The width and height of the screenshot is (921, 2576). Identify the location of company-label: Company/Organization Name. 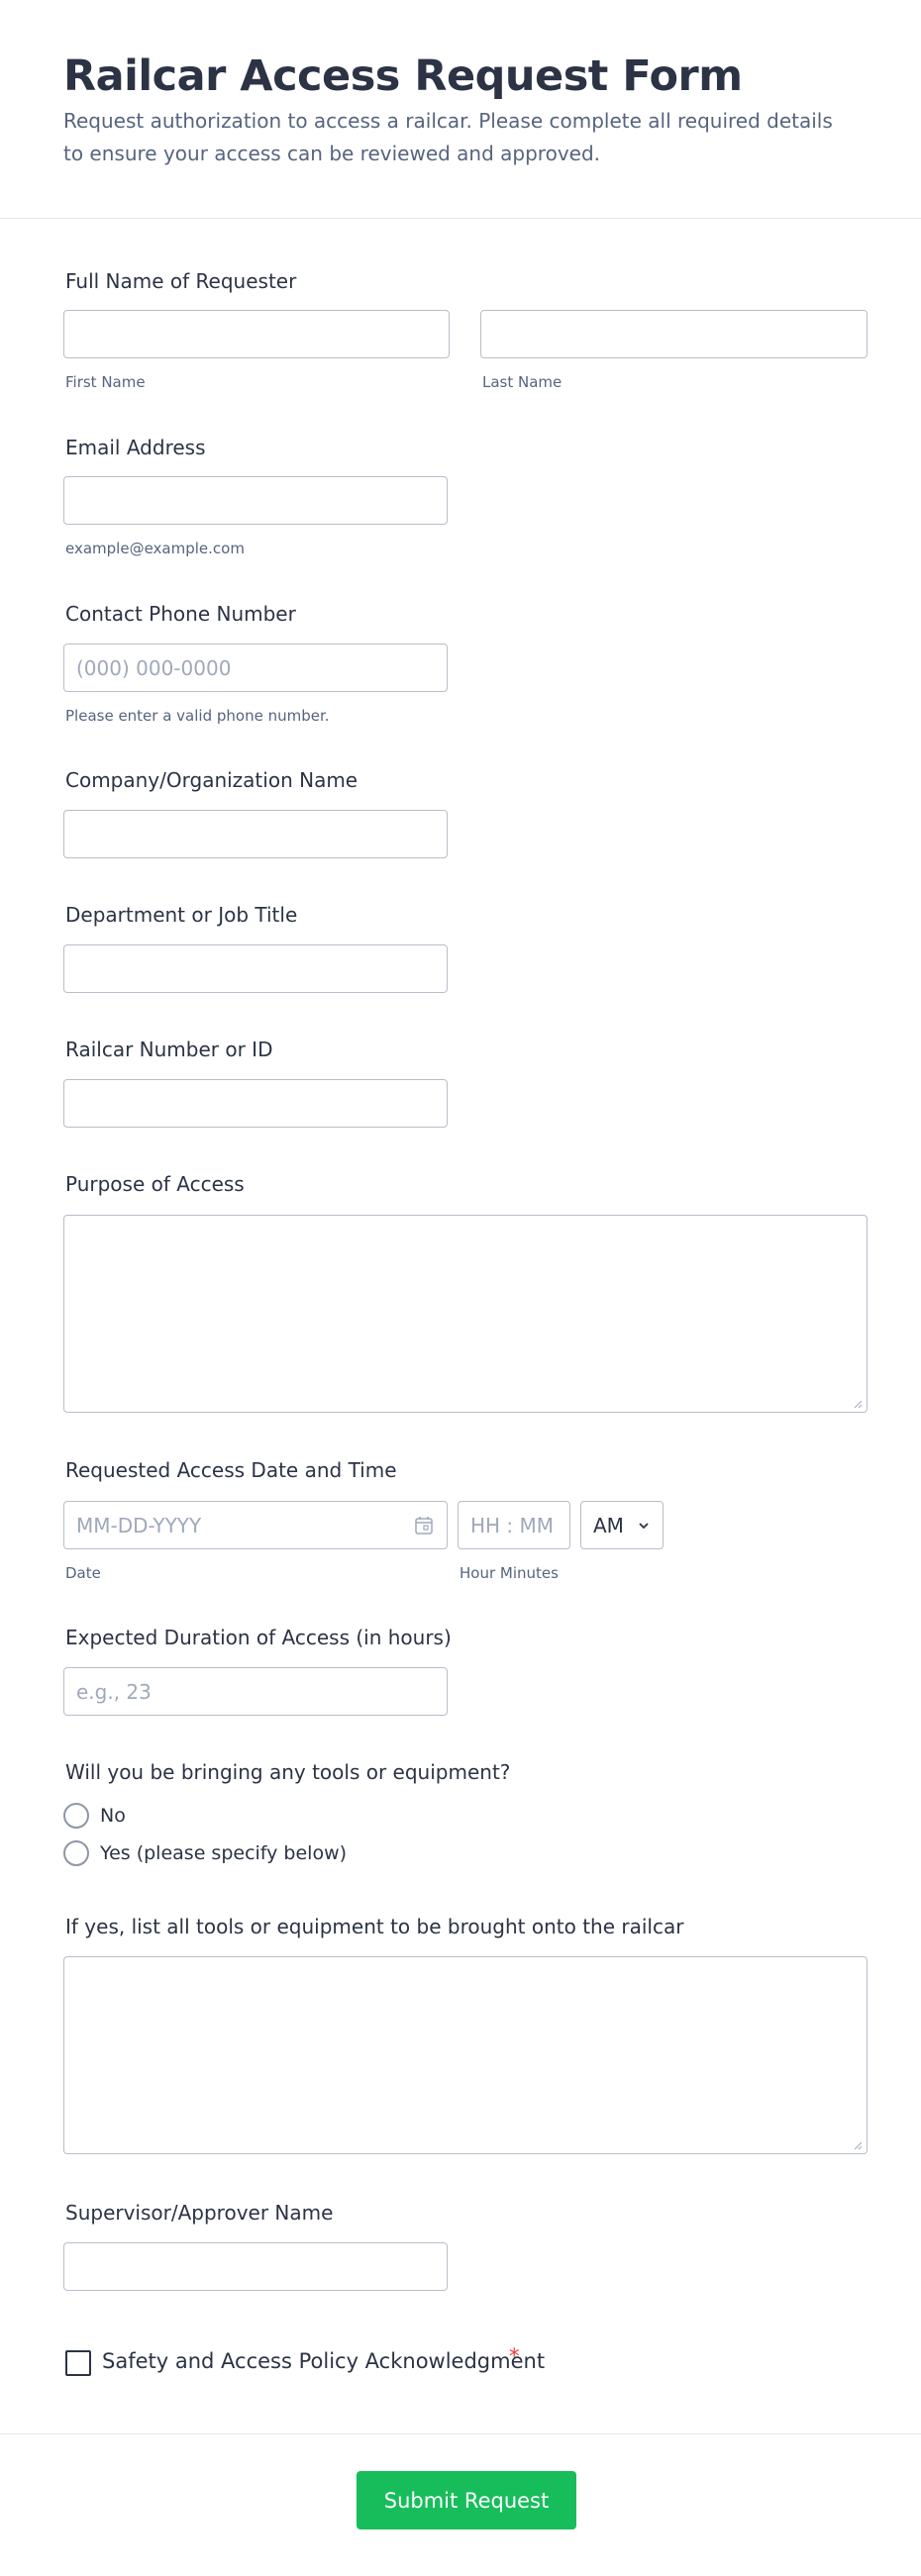
(211, 780).